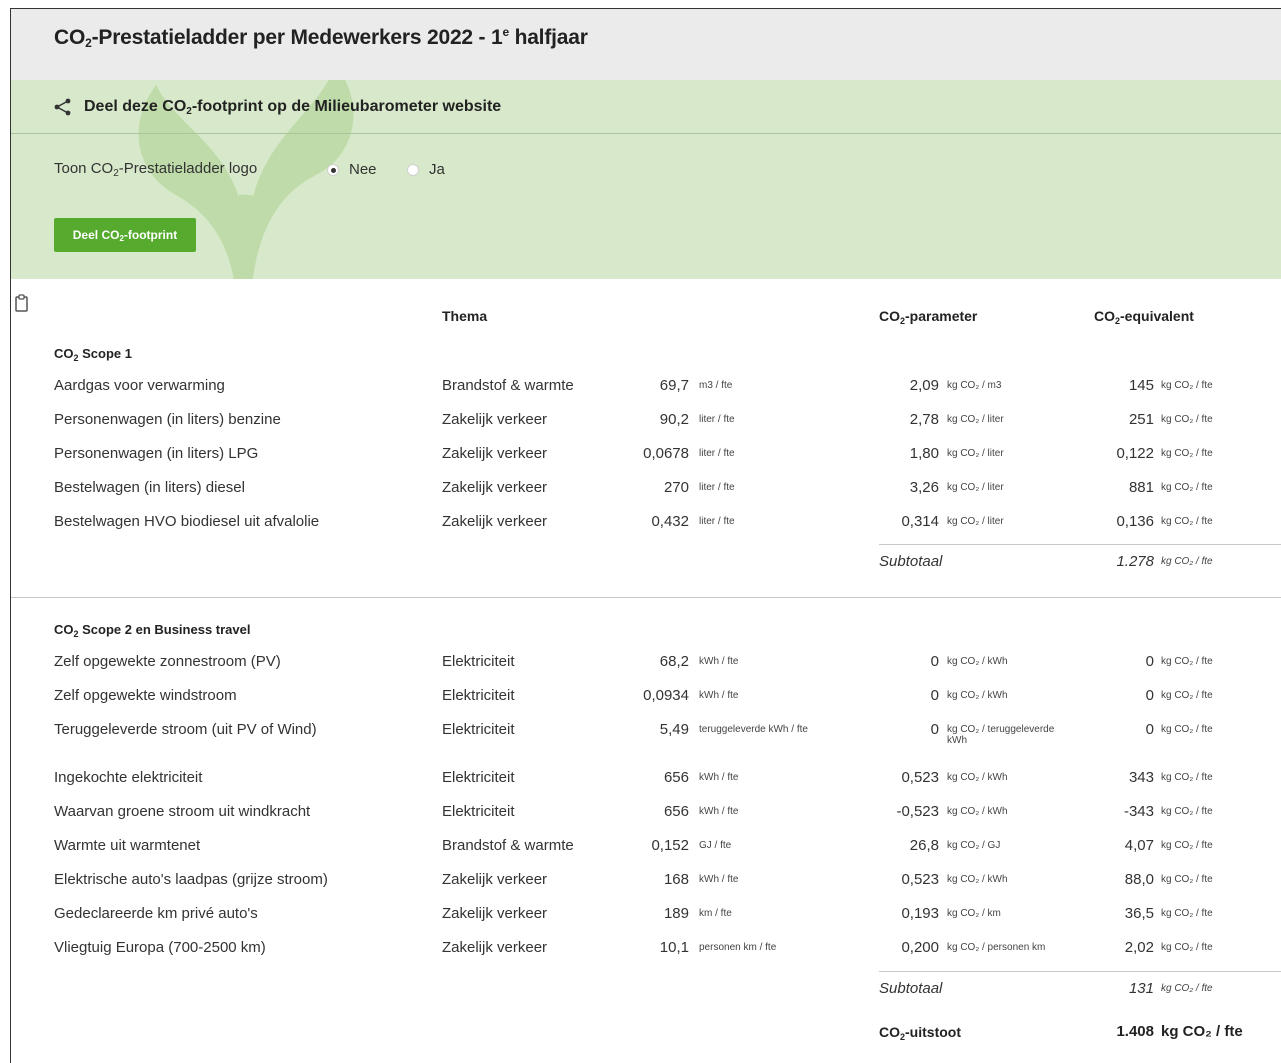  Describe the element at coordinates (753, 729) in the screenshot. I see `row-amount-unit: teruggeleverde kWh / fte` at that location.